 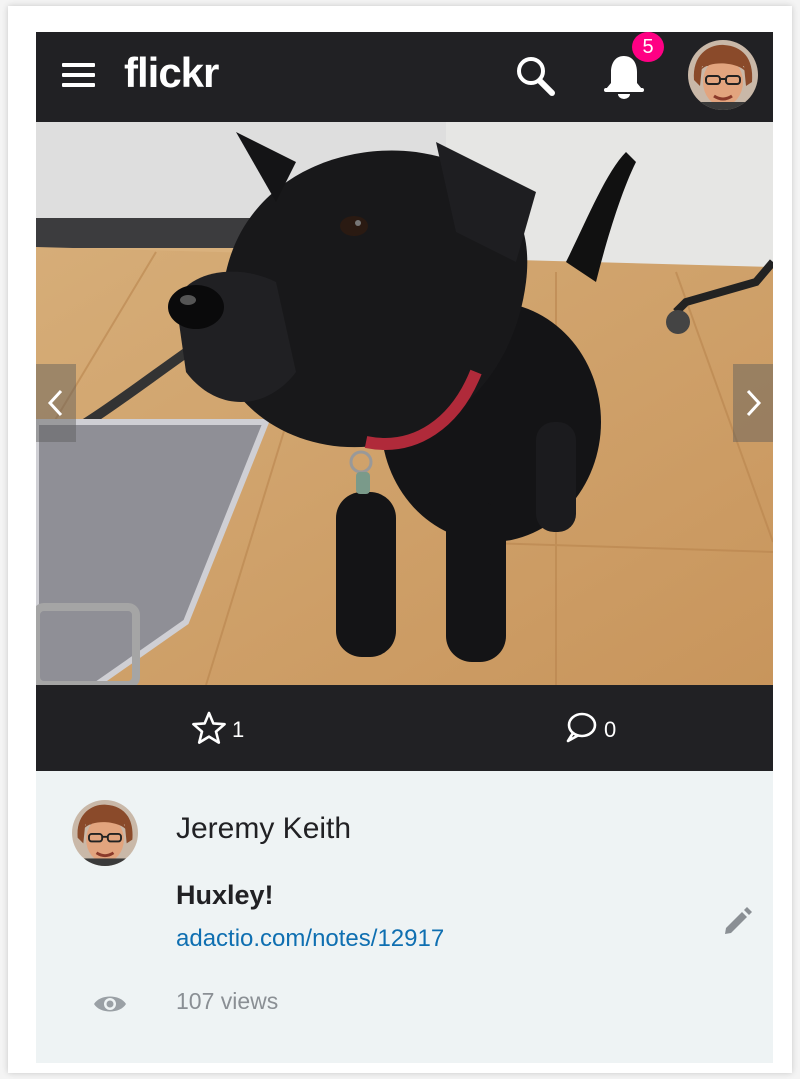 What do you see at coordinates (535, 76) in the screenshot?
I see `search-icon` at bounding box center [535, 76].